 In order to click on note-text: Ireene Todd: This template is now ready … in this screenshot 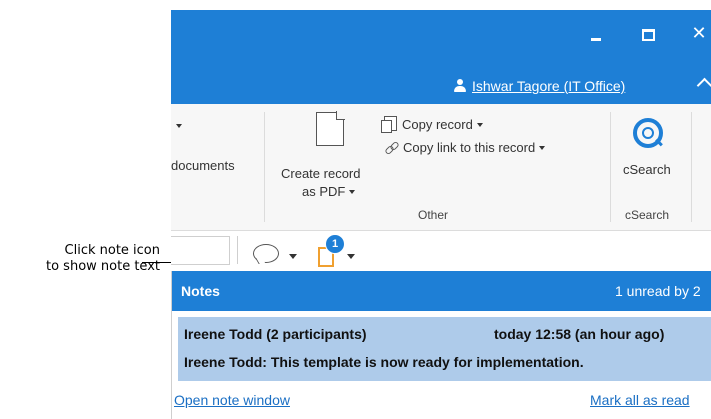, I will do `click(384, 362)`.